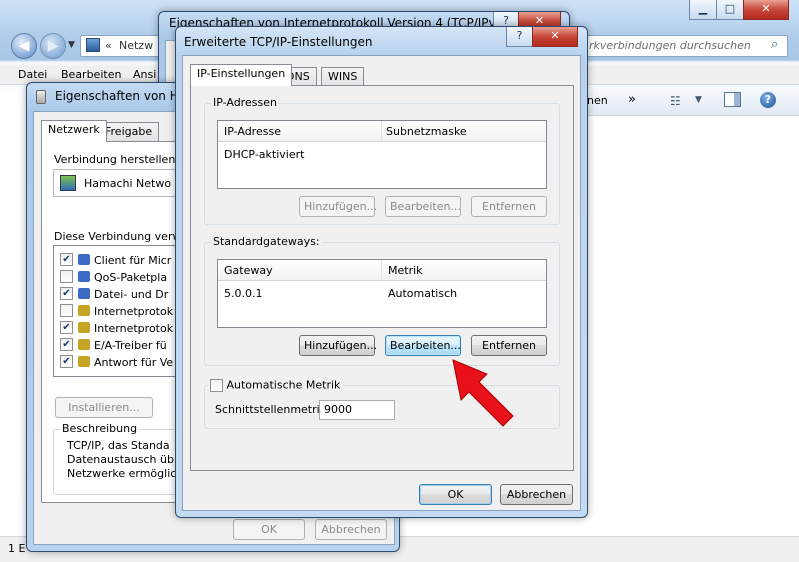 The height and width of the screenshot is (562, 799). I want to click on connect-using-label: Verbindung herstellen, so click(115, 159).